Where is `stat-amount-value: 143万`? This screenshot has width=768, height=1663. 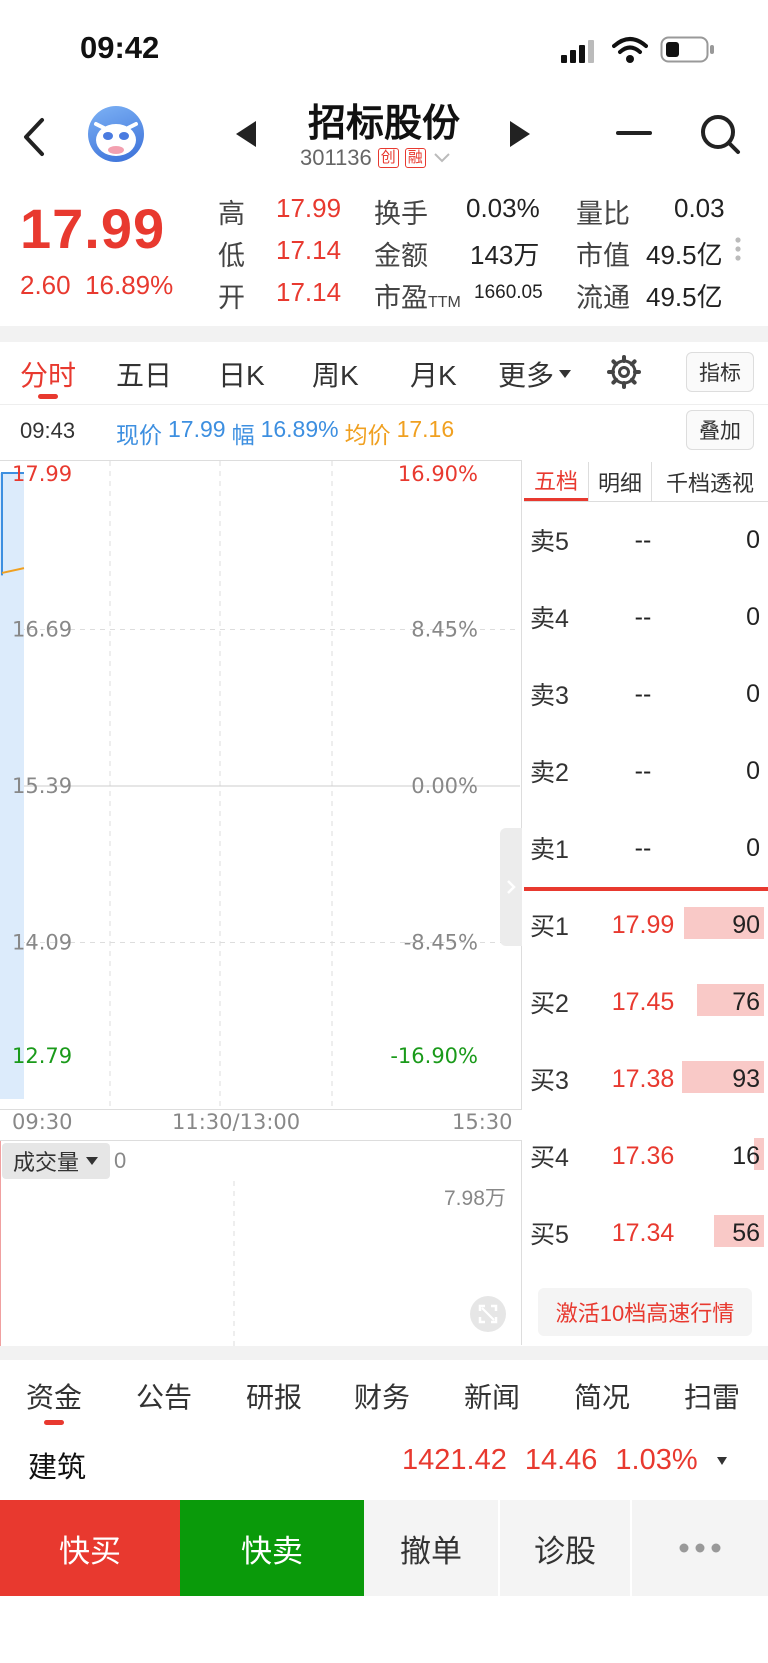
stat-amount-value: 143万 is located at coordinates (505, 255).